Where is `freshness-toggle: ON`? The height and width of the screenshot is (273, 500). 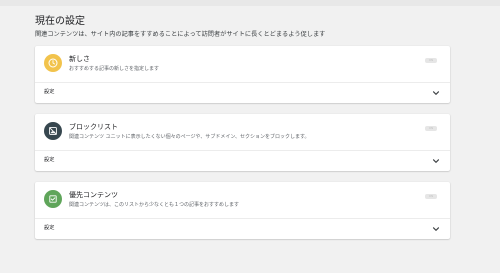
freshness-toggle: ON is located at coordinates (431, 60).